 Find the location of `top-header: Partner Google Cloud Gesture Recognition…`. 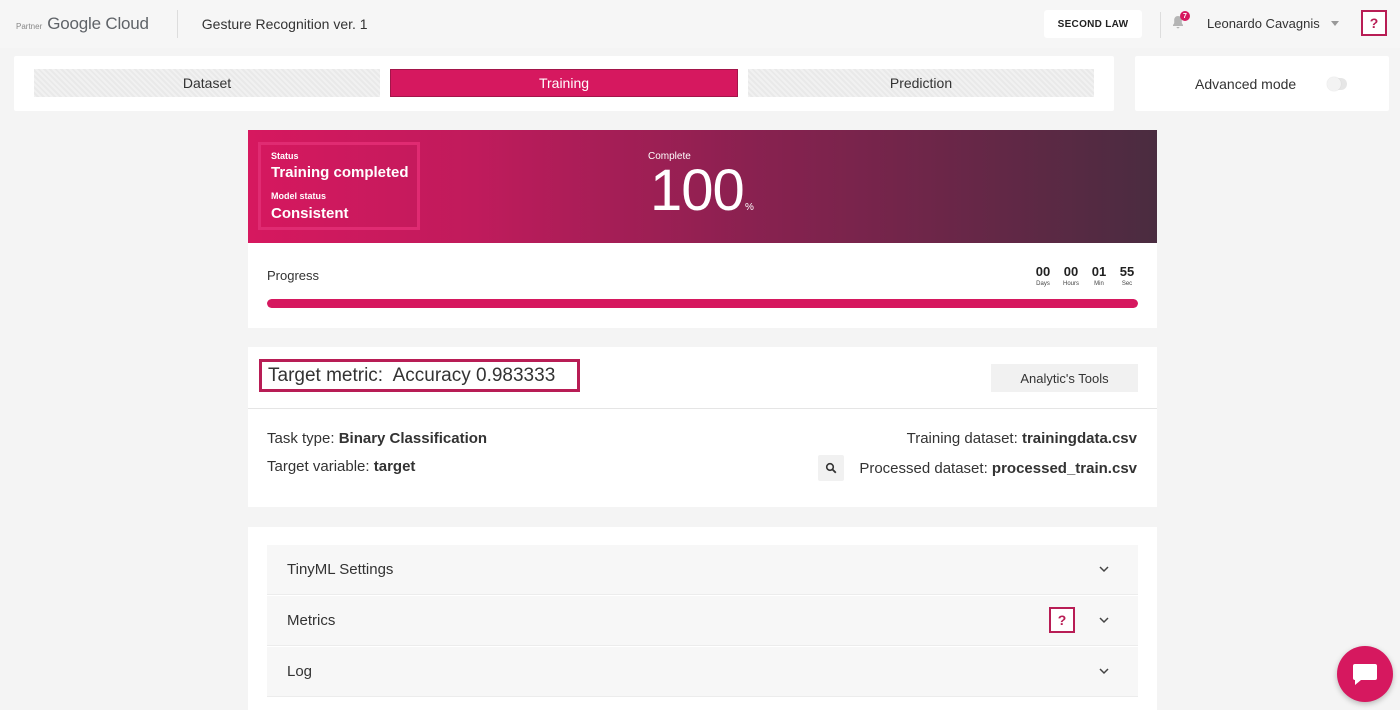

top-header: Partner Google Cloud Gesture Recognition… is located at coordinates (700, 24).